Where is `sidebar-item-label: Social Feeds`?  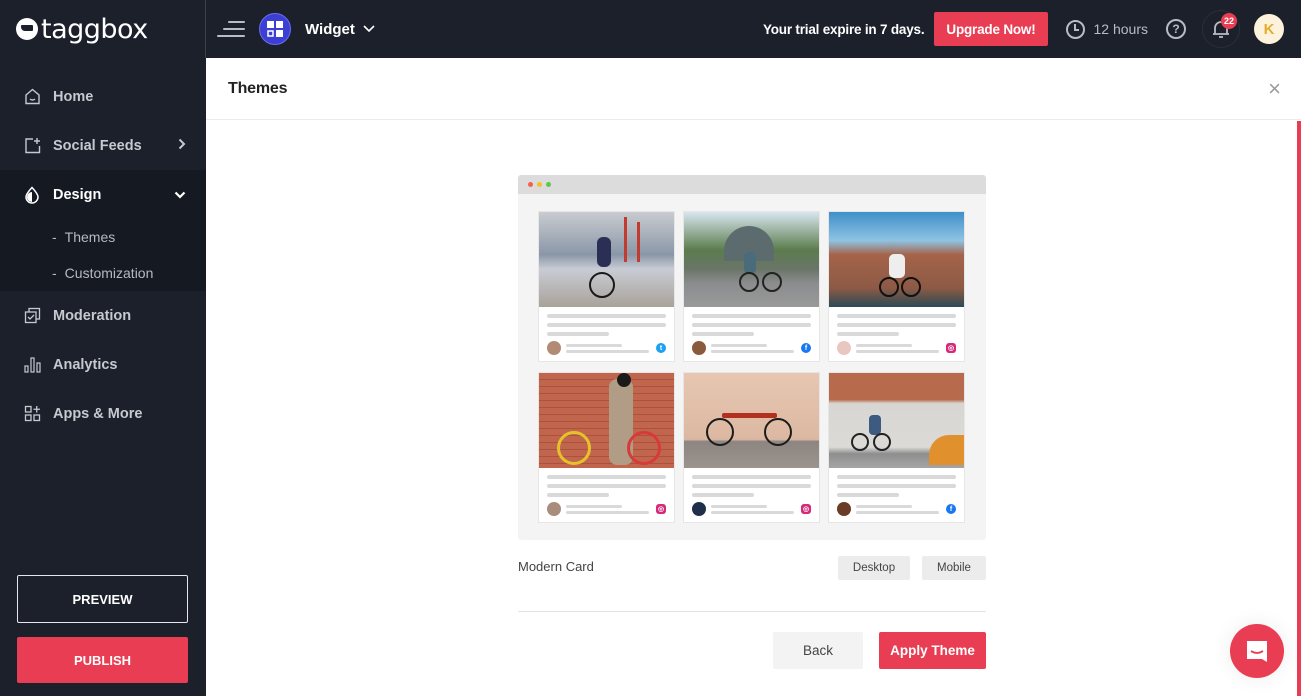
sidebar-item-label: Social Feeds is located at coordinates (97, 145).